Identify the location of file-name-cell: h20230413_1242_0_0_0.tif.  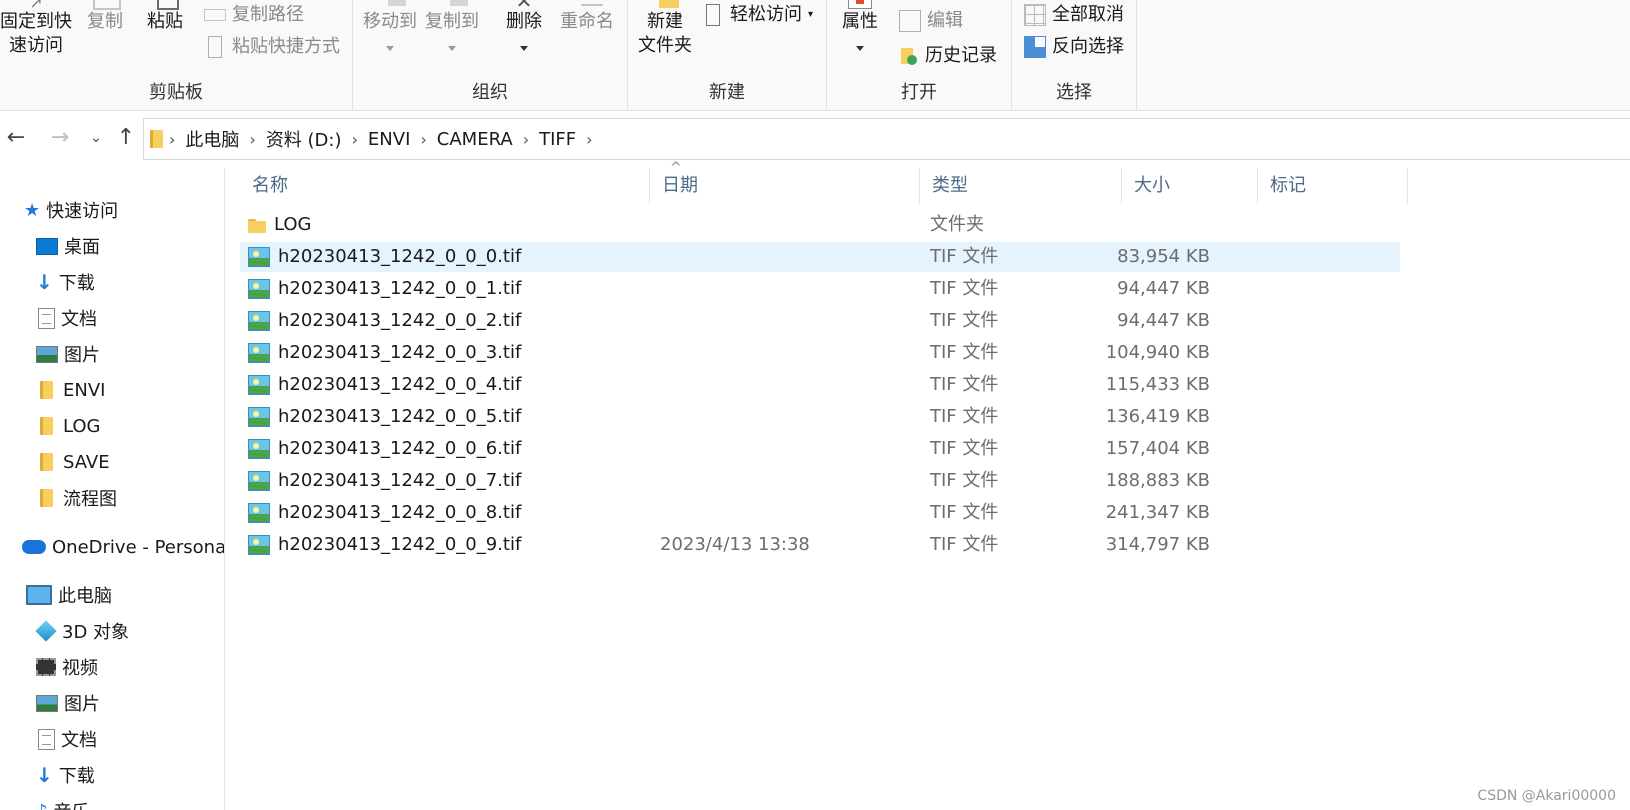
(384, 257).